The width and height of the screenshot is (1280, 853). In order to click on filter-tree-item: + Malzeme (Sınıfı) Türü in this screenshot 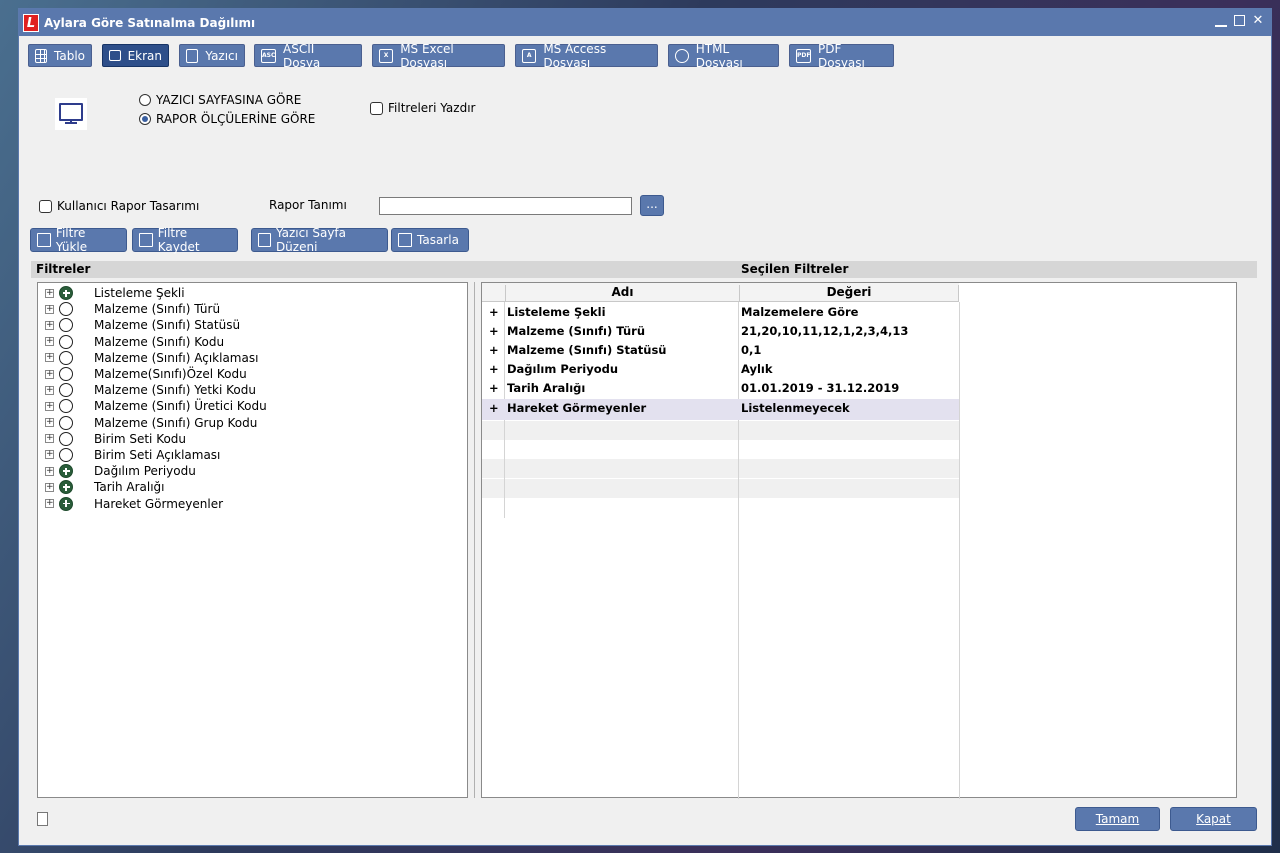, I will do `click(252, 309)`.